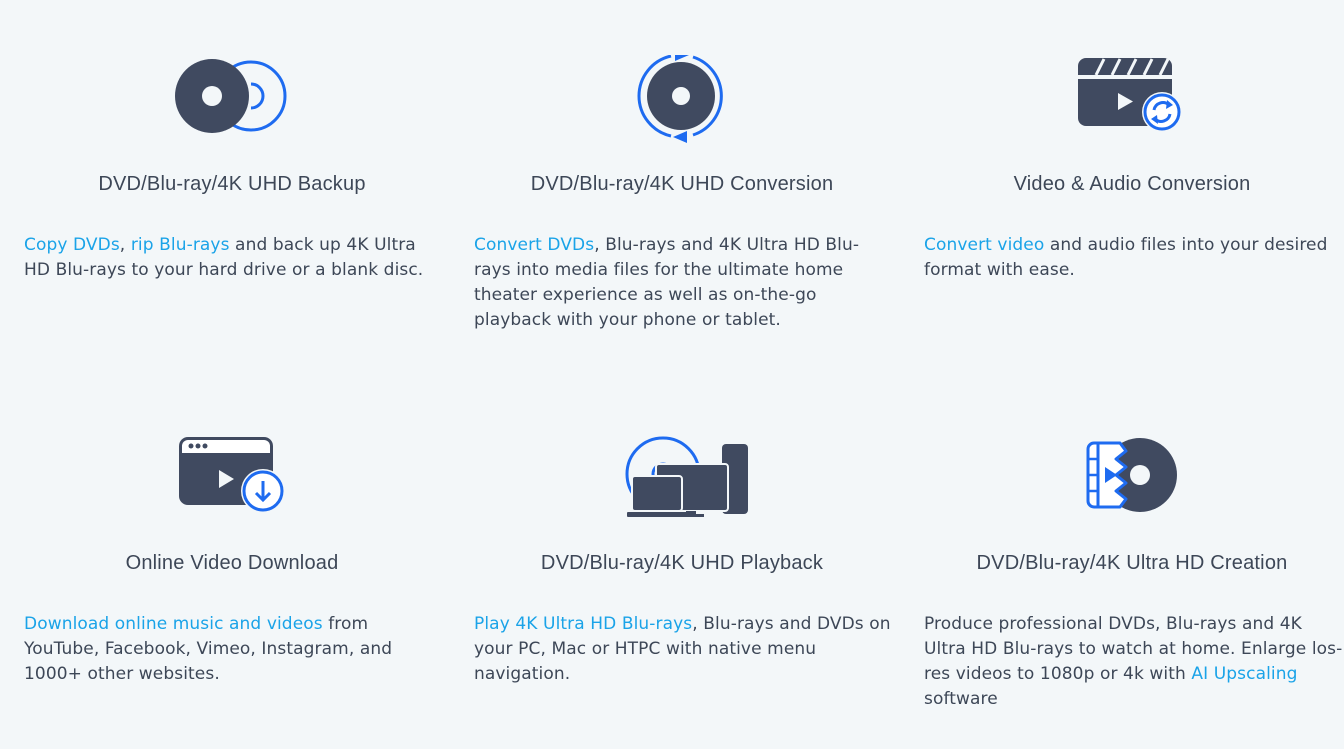 This screenshot has height=749, width=1344. What do you see at coordinates (1132, 184) in the screenshot?
I see `feature-title: Video & Audio Conversion` at bounding box center [1132, 184].